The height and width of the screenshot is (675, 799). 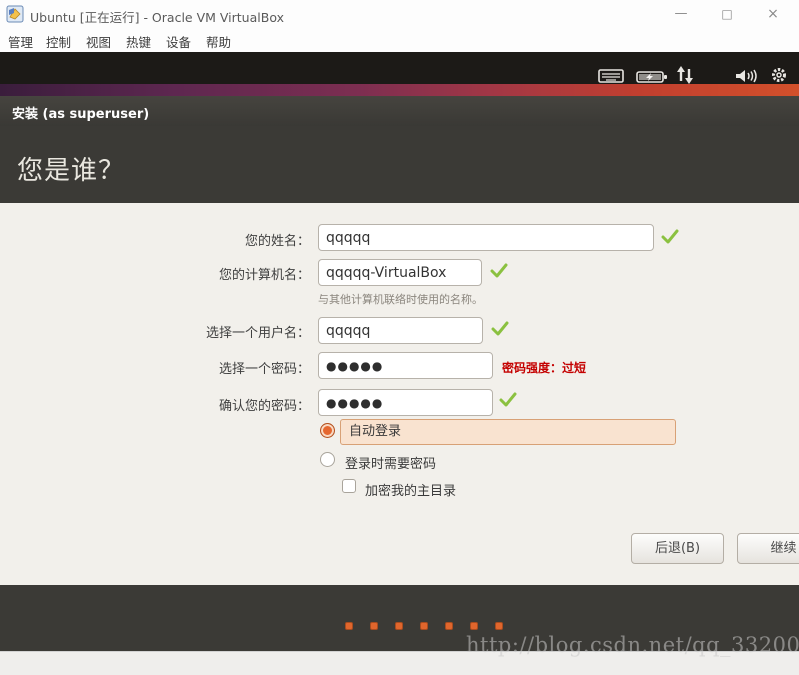 What do you see at coordinates (327, 459) in the screenshot?
I see `require-password-radio` at bounding box center [327, 459].